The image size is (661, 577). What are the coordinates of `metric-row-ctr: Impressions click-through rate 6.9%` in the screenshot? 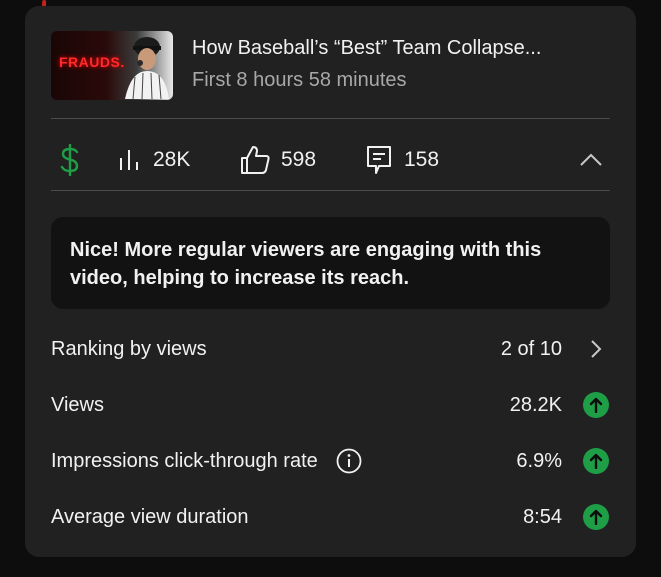 It's located at (330, 461).